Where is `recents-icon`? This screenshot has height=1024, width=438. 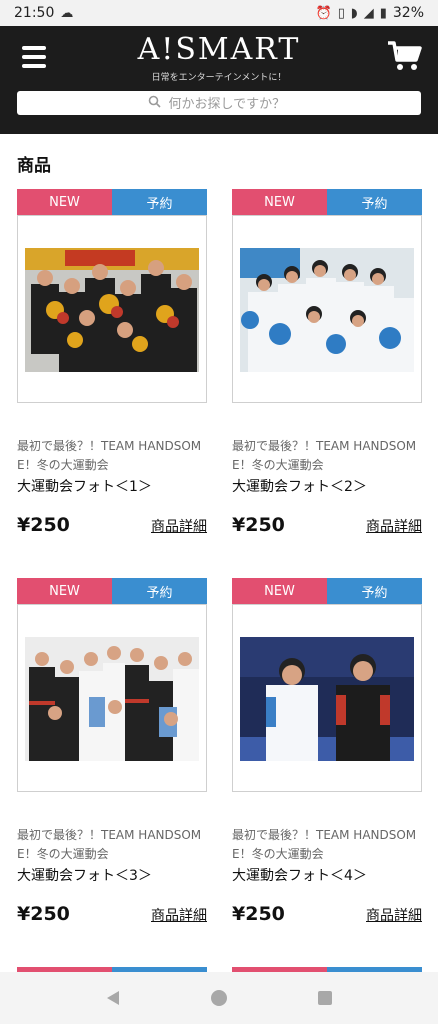 recents-icon is located at coordinates (325, 998).